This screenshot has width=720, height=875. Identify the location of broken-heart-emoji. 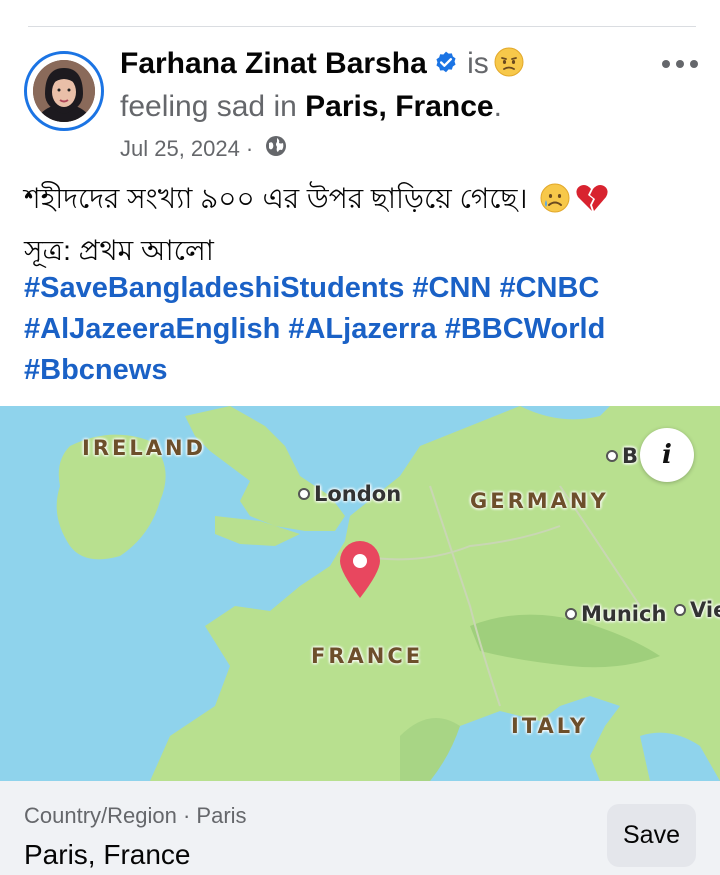
(592, 205).